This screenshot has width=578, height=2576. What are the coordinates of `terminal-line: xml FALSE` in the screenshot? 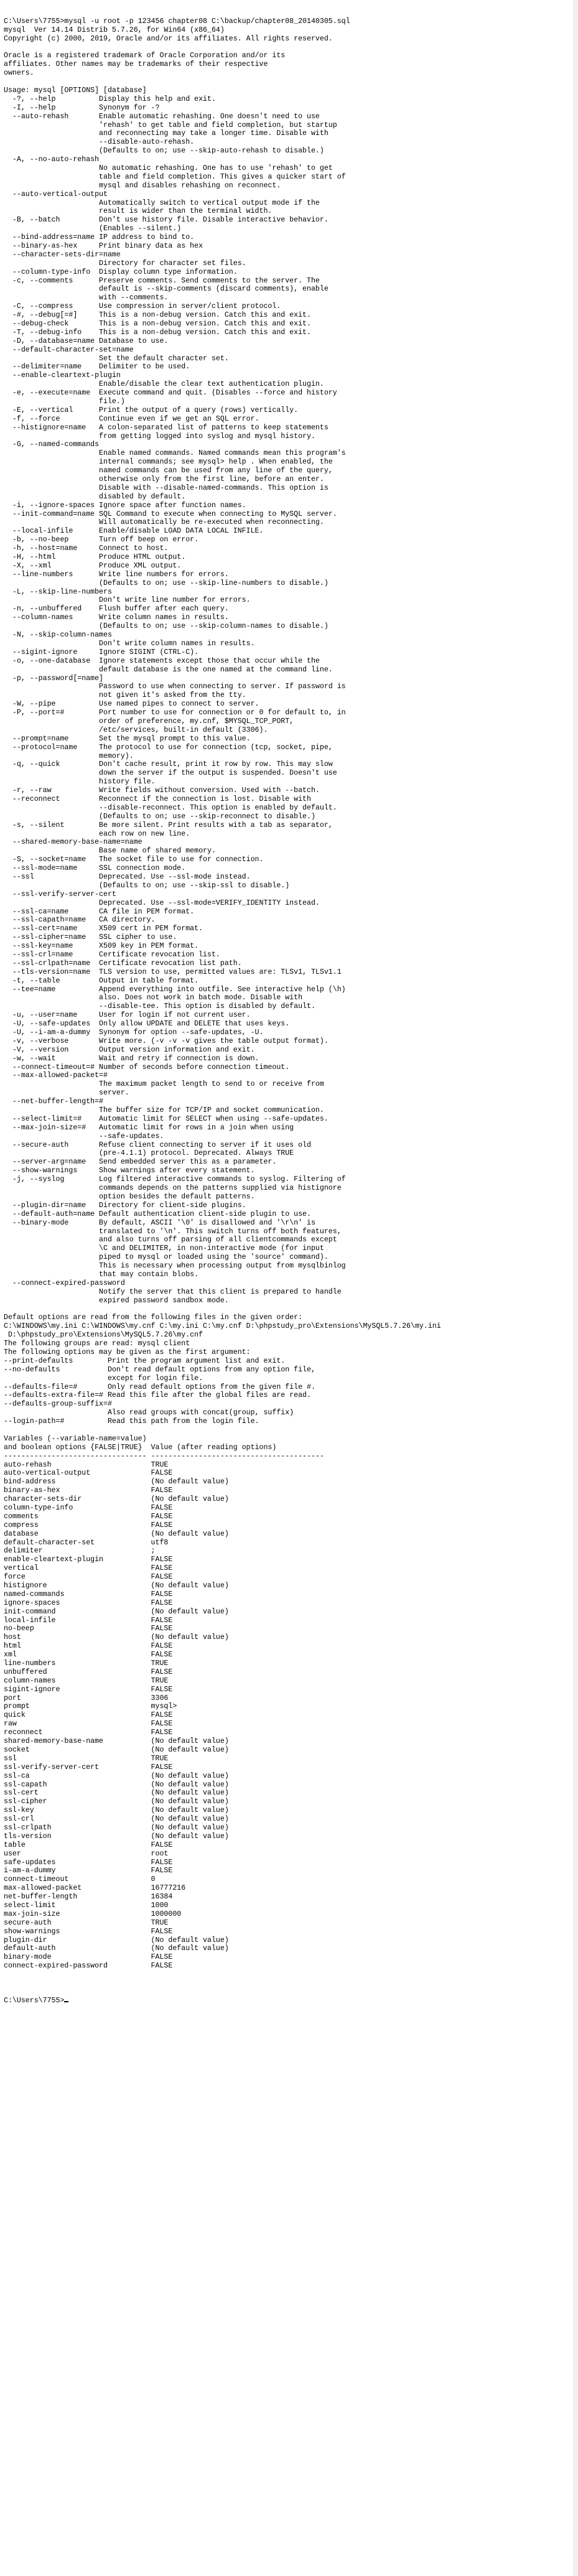 It's located at (89, 1655).